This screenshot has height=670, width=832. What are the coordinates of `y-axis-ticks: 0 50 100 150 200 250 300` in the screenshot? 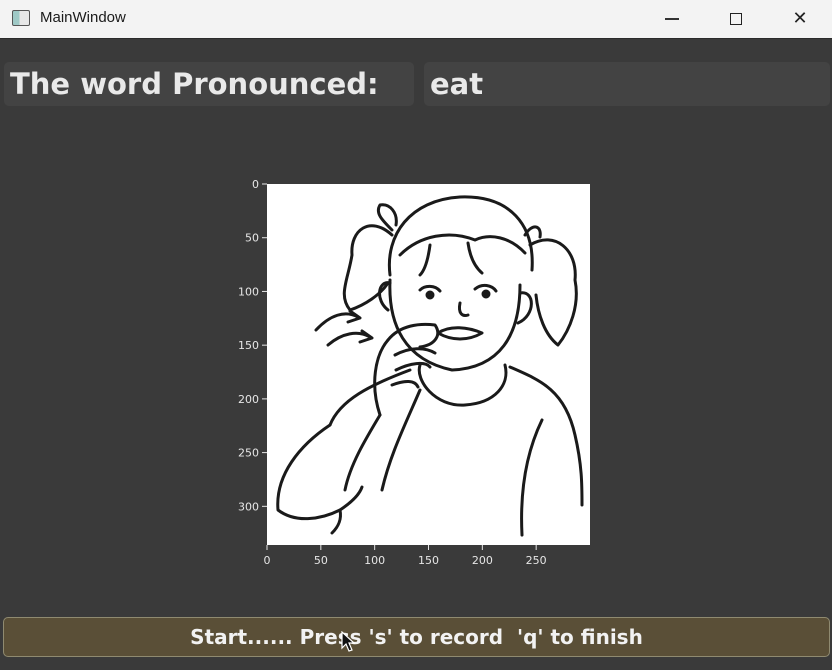 It's located at (252, 345).